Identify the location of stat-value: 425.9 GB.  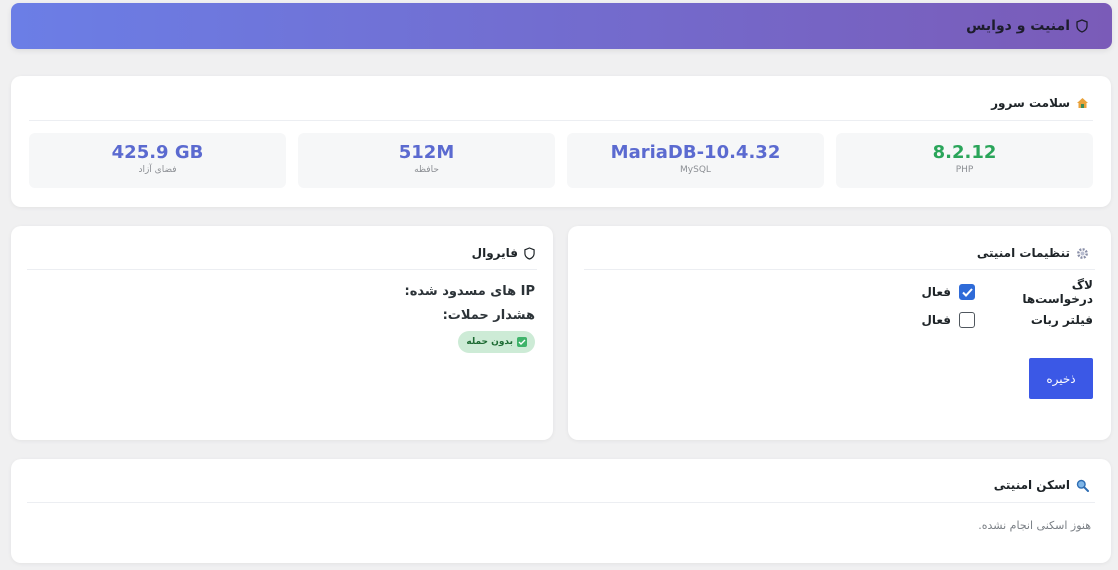
(157, 152).